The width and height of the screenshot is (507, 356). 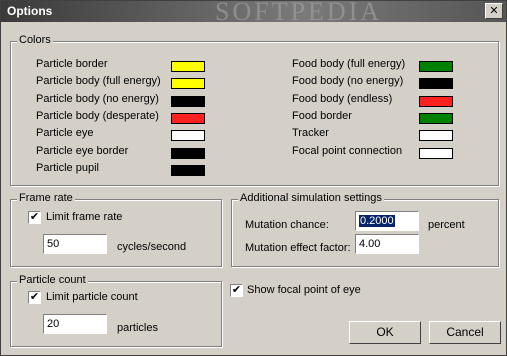 I want to click on mutation-chance-label: Mutation chance:, so click(x=287, y=225).